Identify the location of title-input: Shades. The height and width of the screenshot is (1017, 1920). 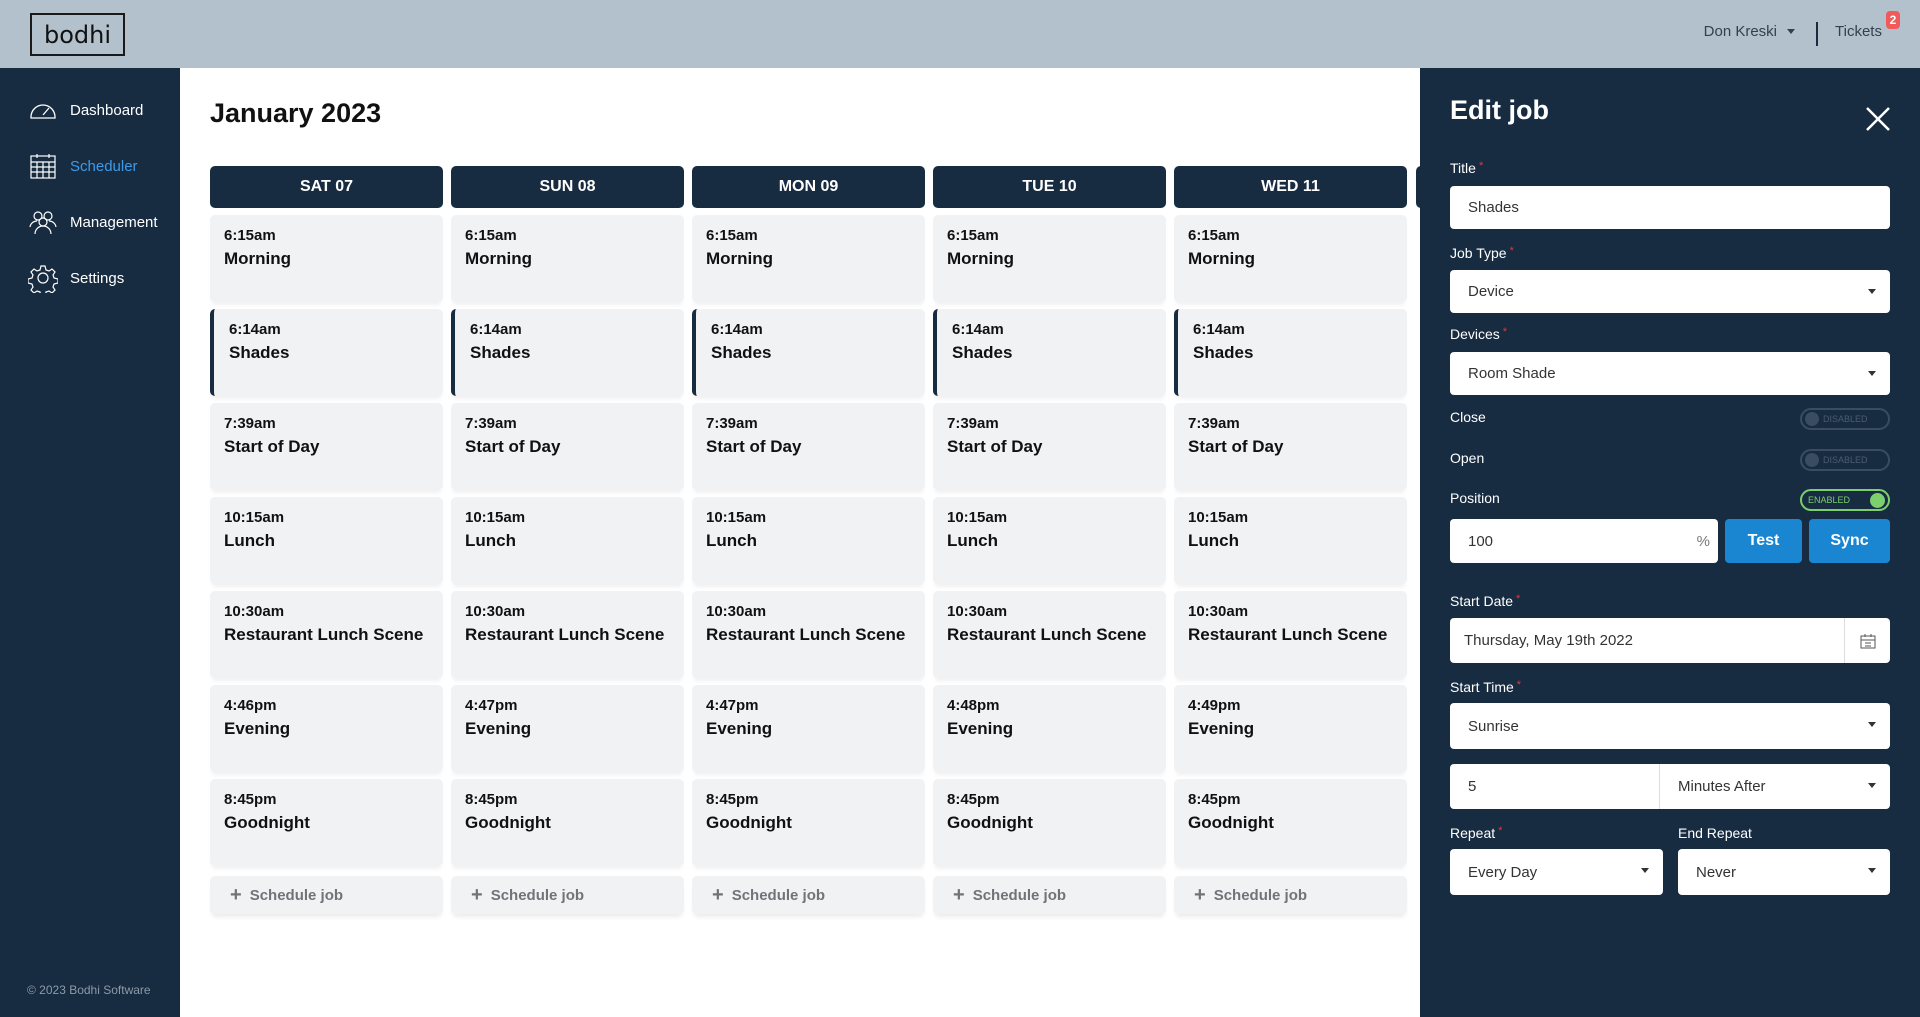
(1670, 207).